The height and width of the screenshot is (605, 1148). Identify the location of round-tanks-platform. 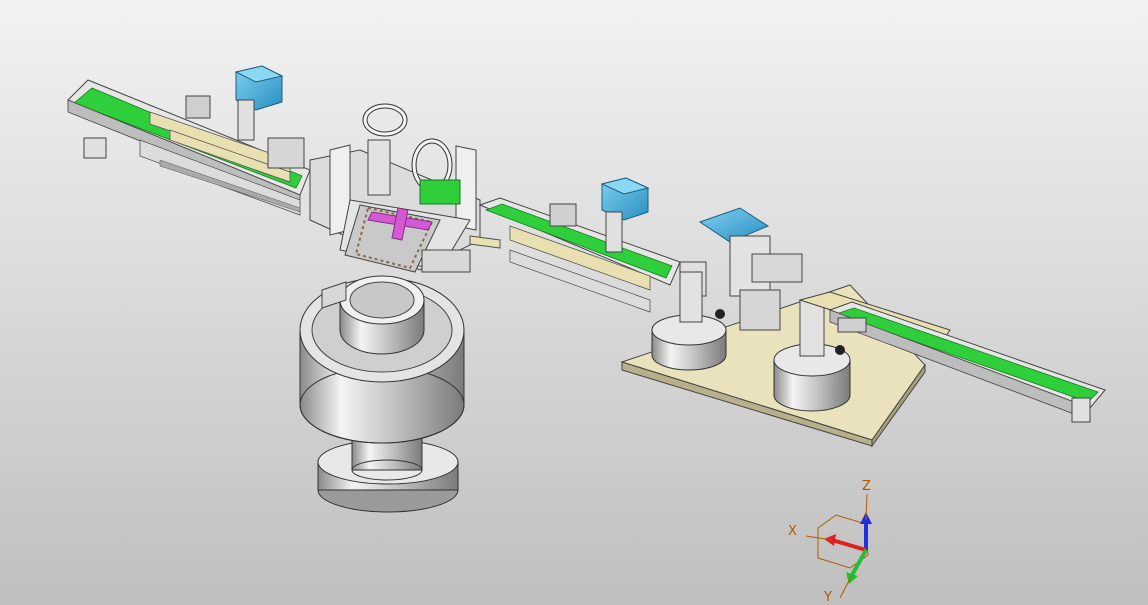
(773, 359).